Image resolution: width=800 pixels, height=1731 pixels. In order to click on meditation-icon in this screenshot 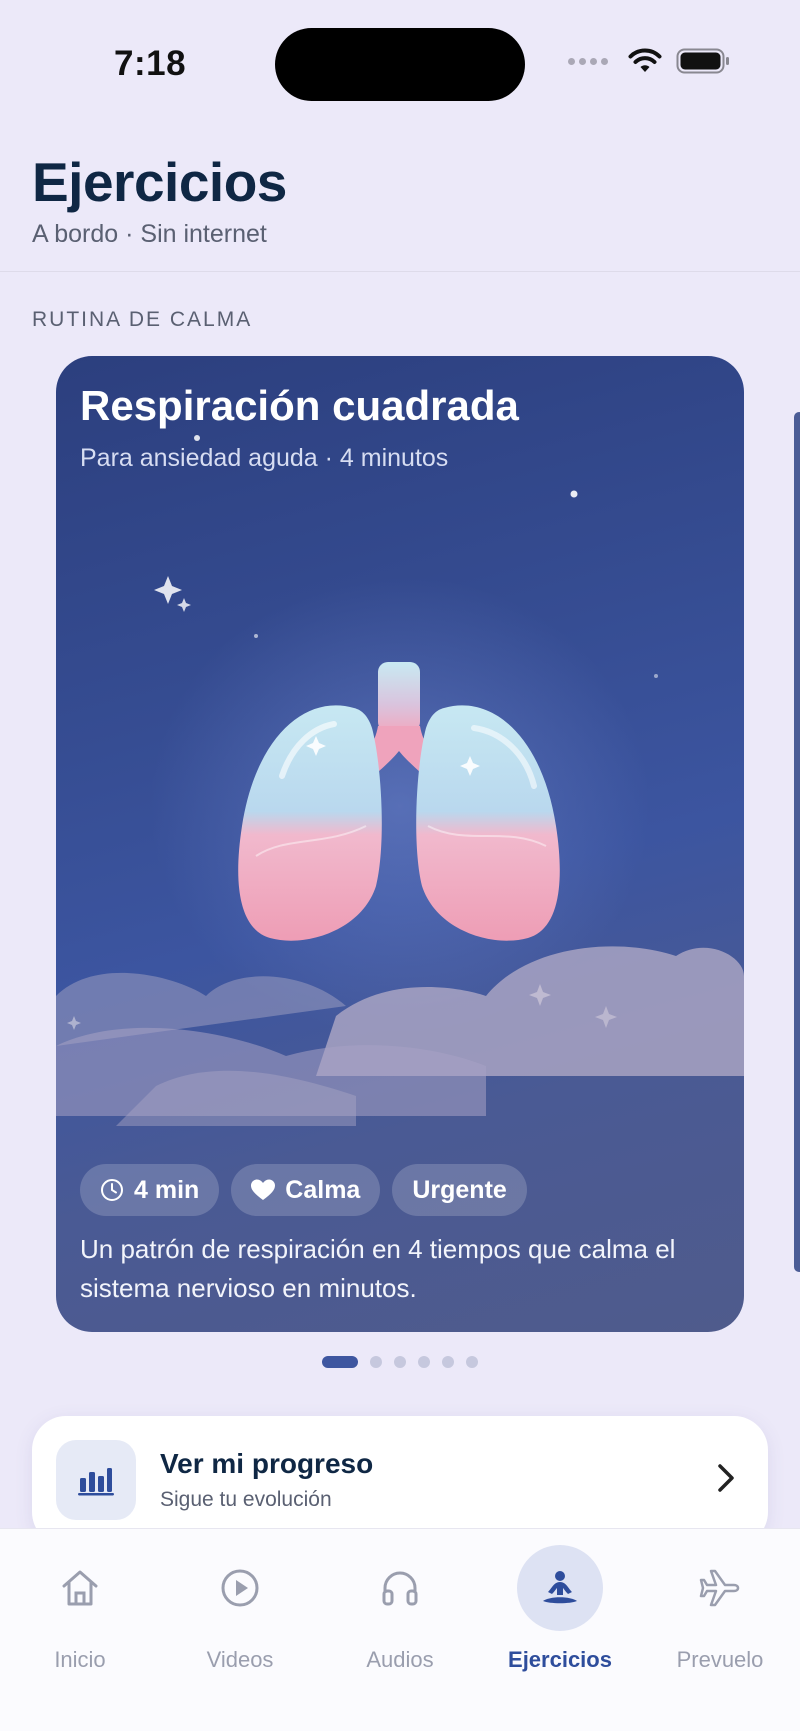, I will do `click(560, 1588)`.